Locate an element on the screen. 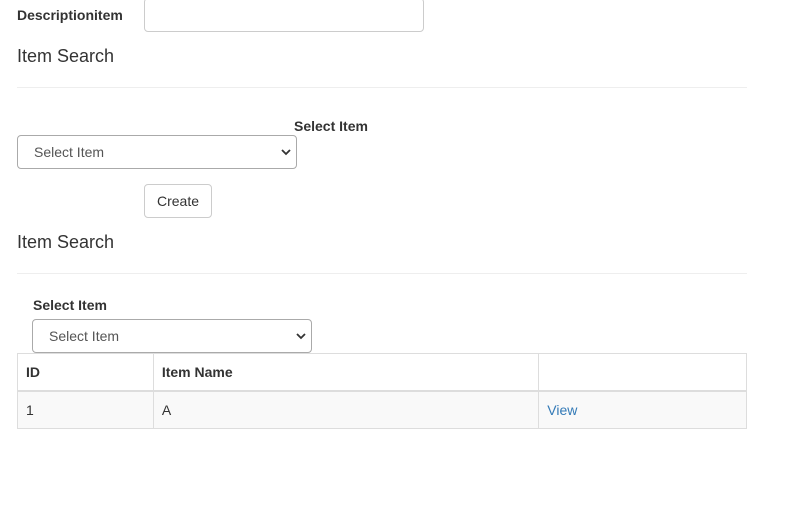  column-header-id: ID is located at coordinates (85, 372).